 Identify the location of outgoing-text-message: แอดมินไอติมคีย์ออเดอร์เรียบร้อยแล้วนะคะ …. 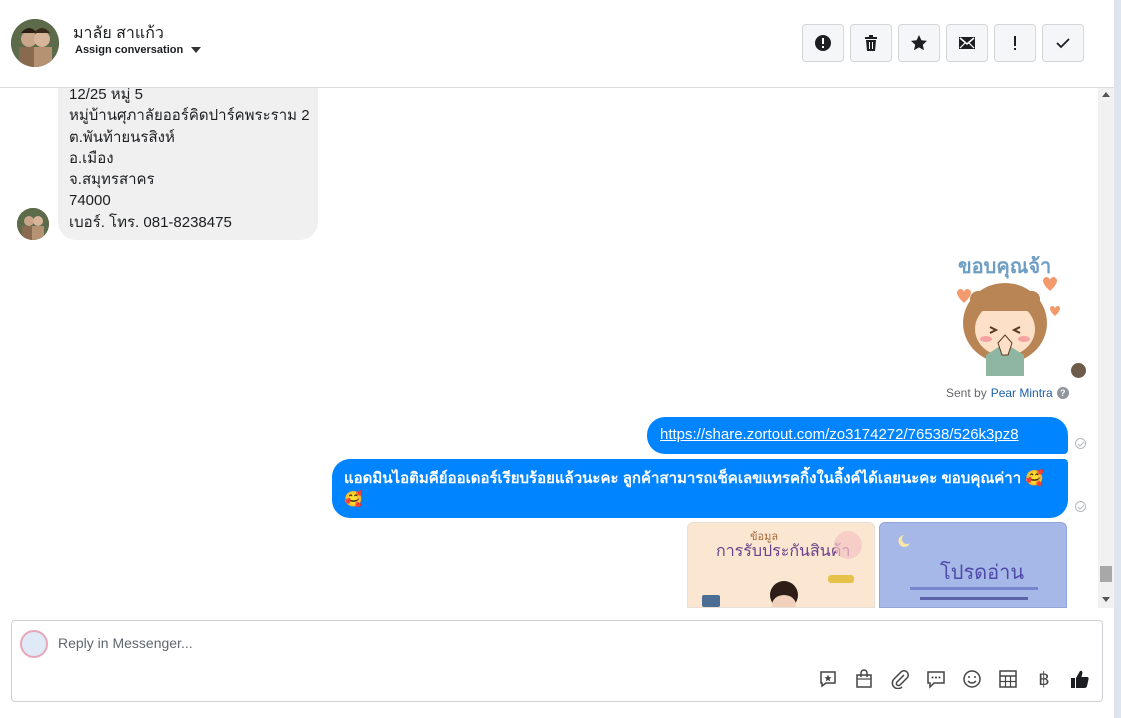
(700, 488).